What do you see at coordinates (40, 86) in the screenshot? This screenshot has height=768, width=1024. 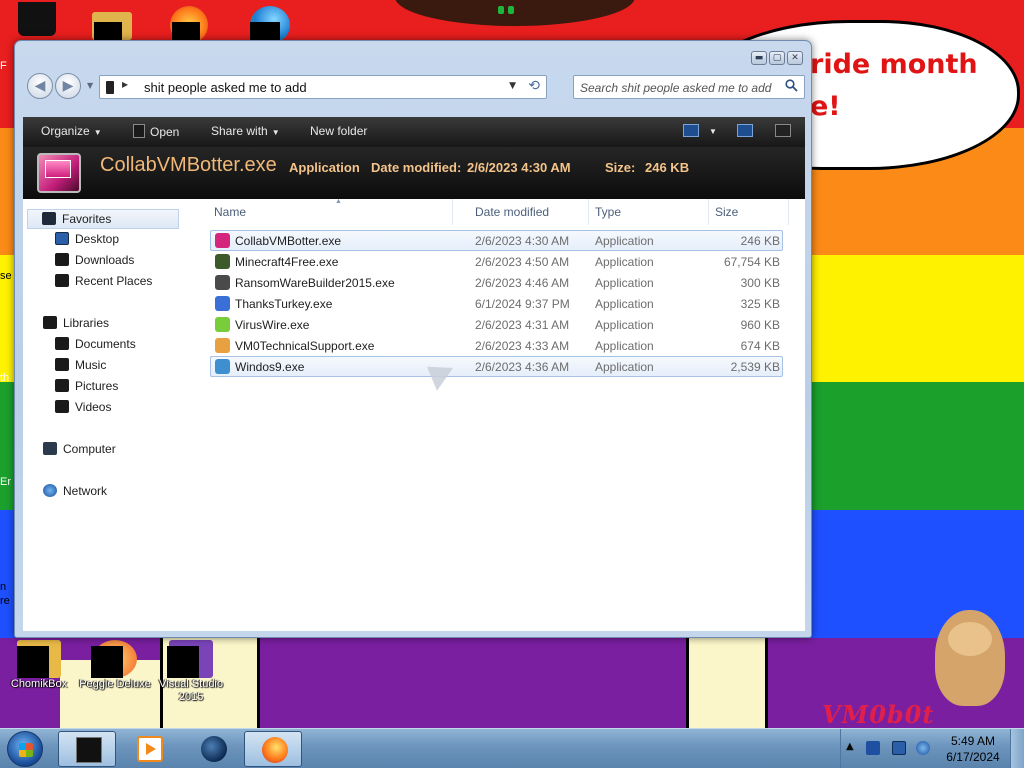 I see `back-button: ◀` at bounding box center [40, 86].